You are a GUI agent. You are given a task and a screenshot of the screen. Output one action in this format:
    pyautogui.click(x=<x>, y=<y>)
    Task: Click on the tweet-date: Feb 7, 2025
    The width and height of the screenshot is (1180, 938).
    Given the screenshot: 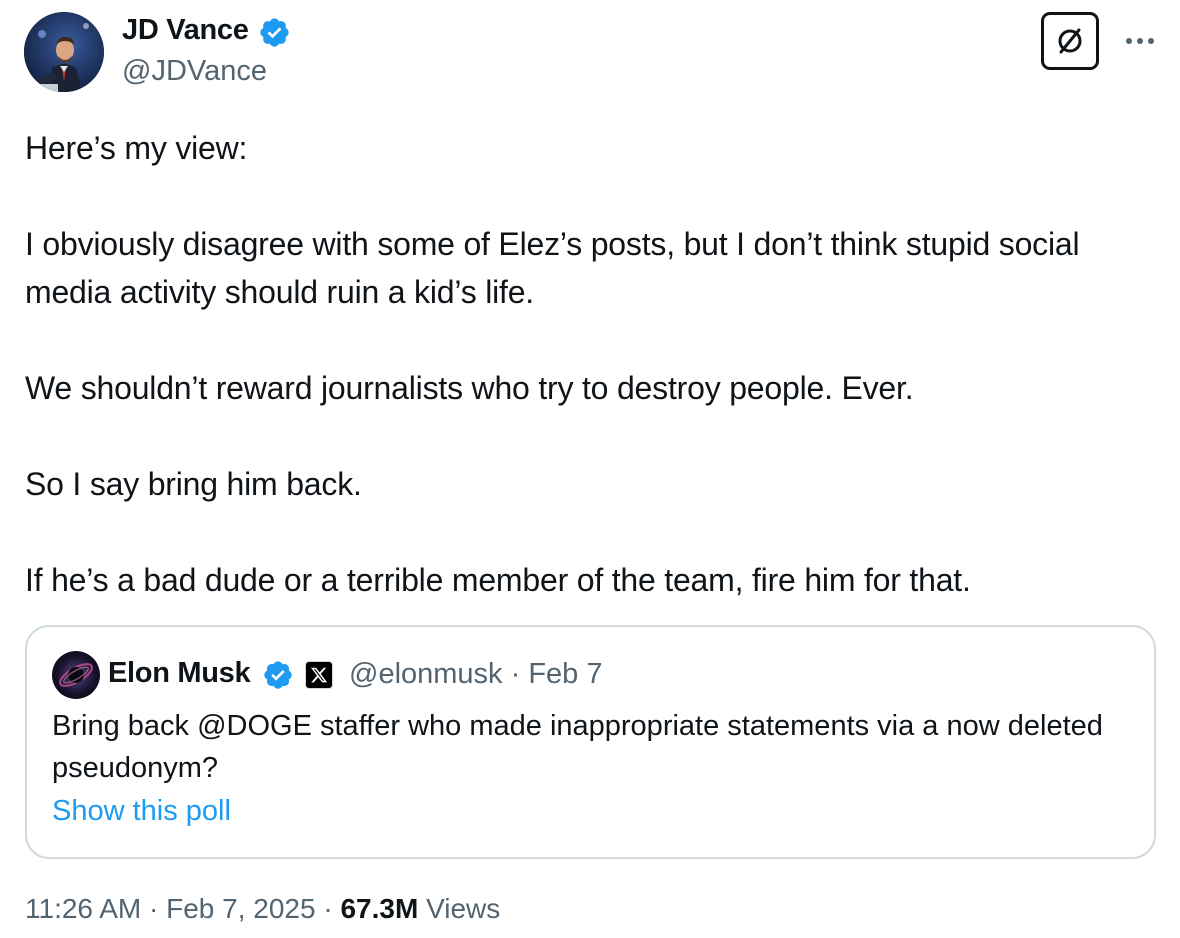 What is the action you would take?
    pyautogui.click(x=240, y=908)
    